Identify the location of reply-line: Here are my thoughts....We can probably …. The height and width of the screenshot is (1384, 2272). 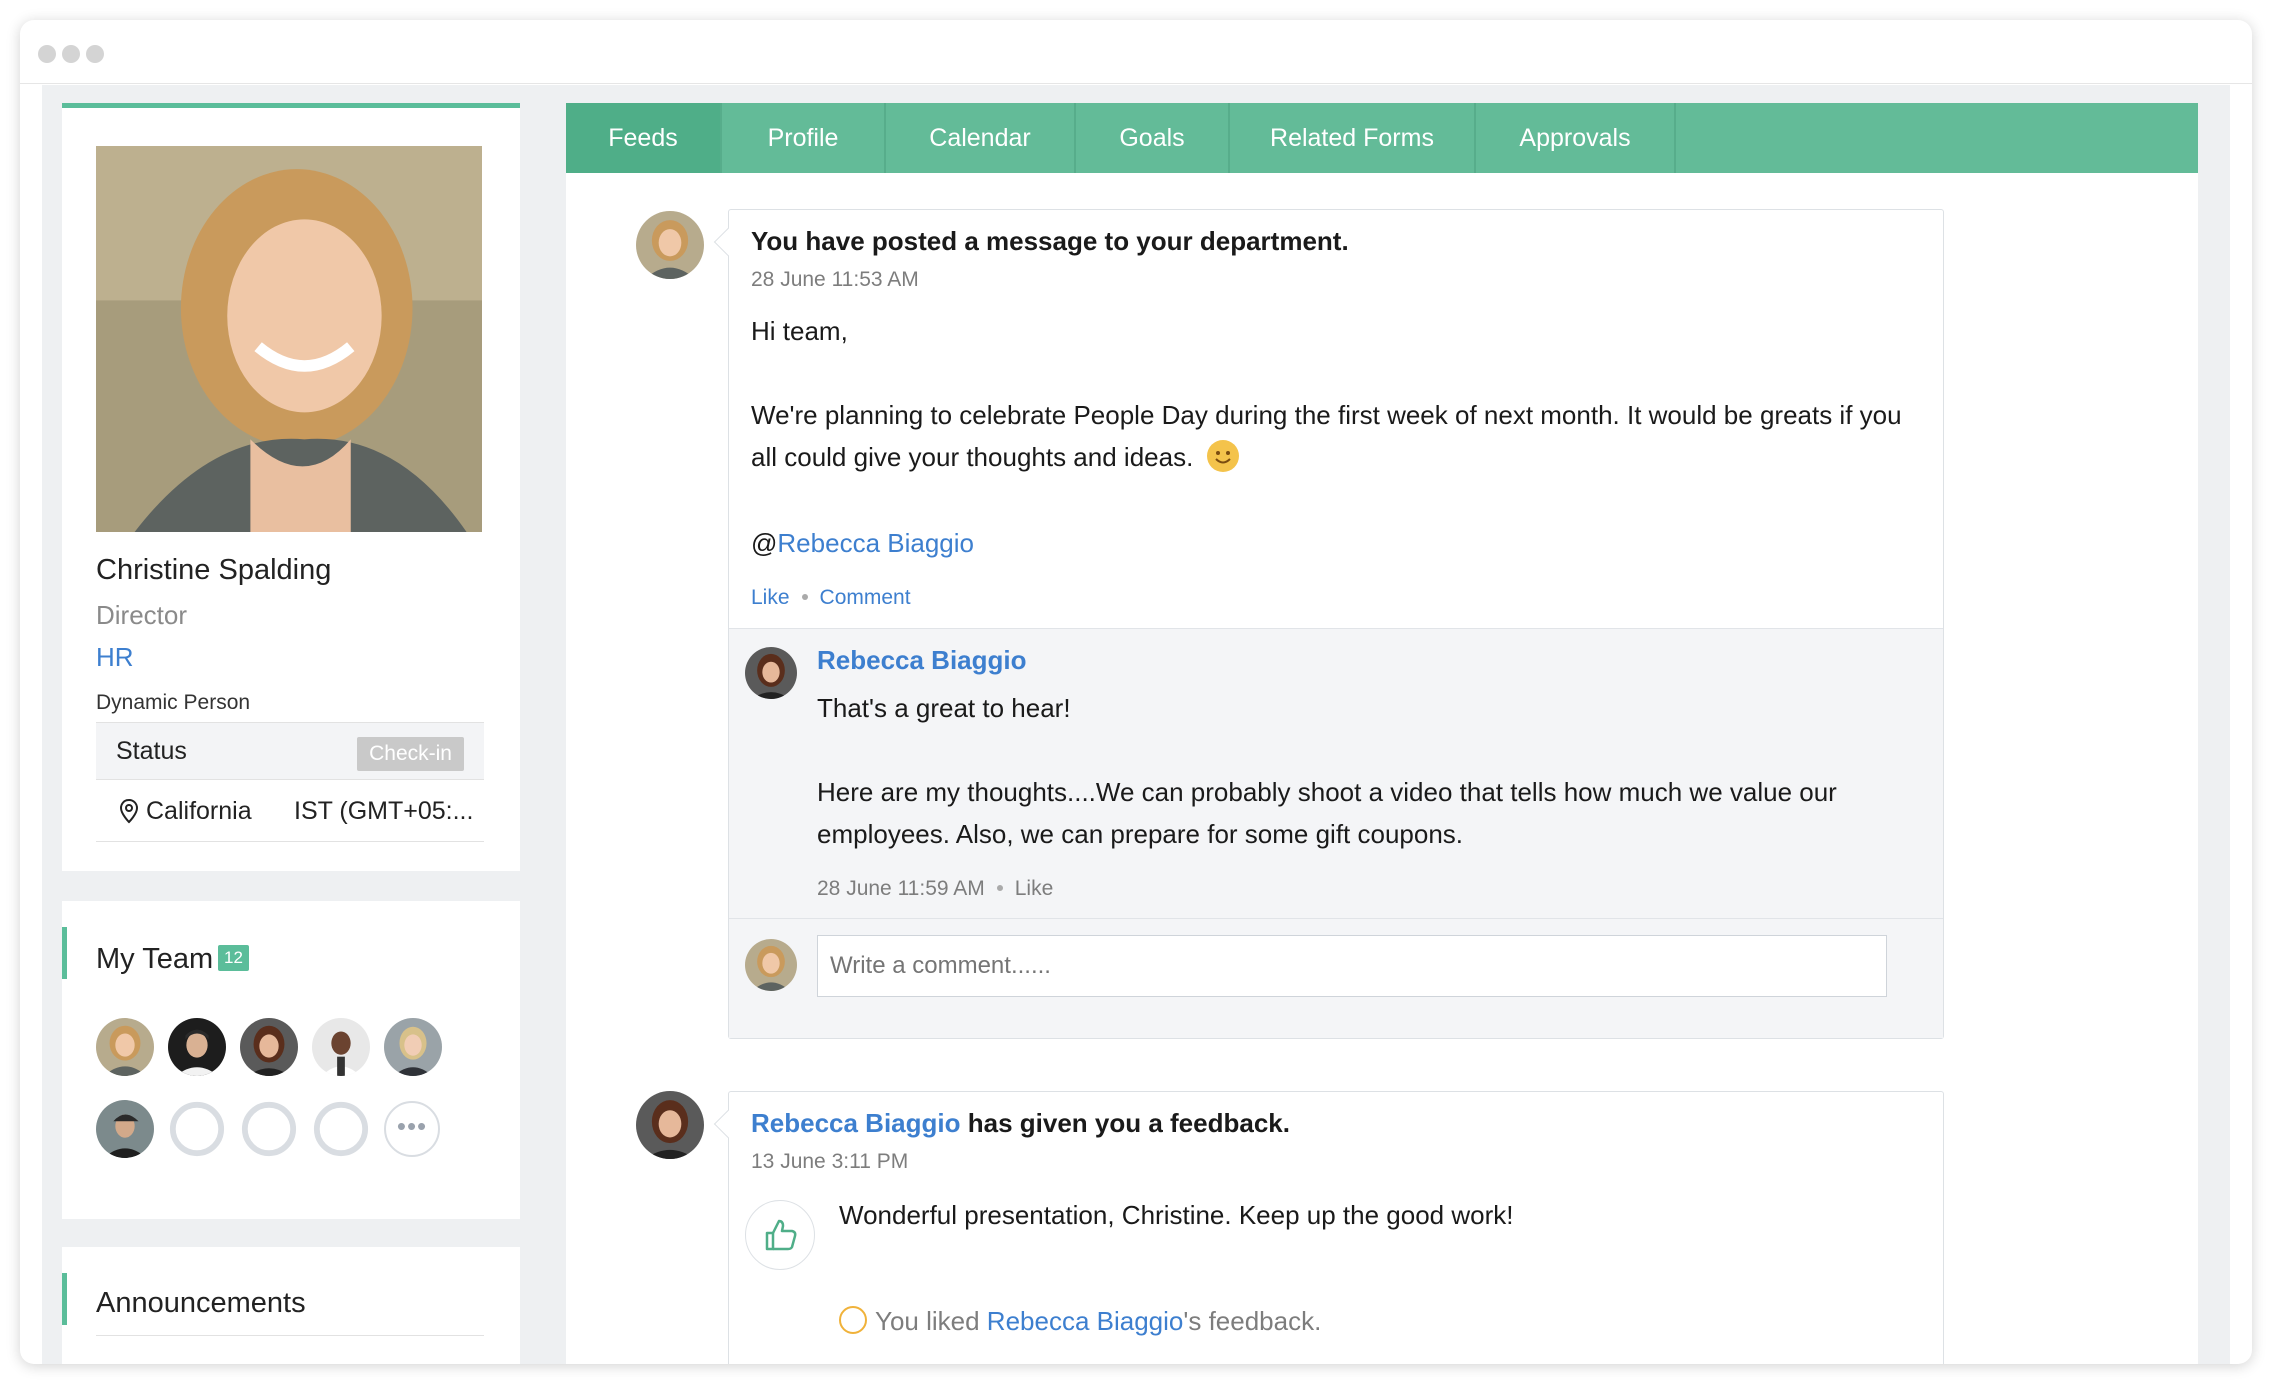
(1327, 792).